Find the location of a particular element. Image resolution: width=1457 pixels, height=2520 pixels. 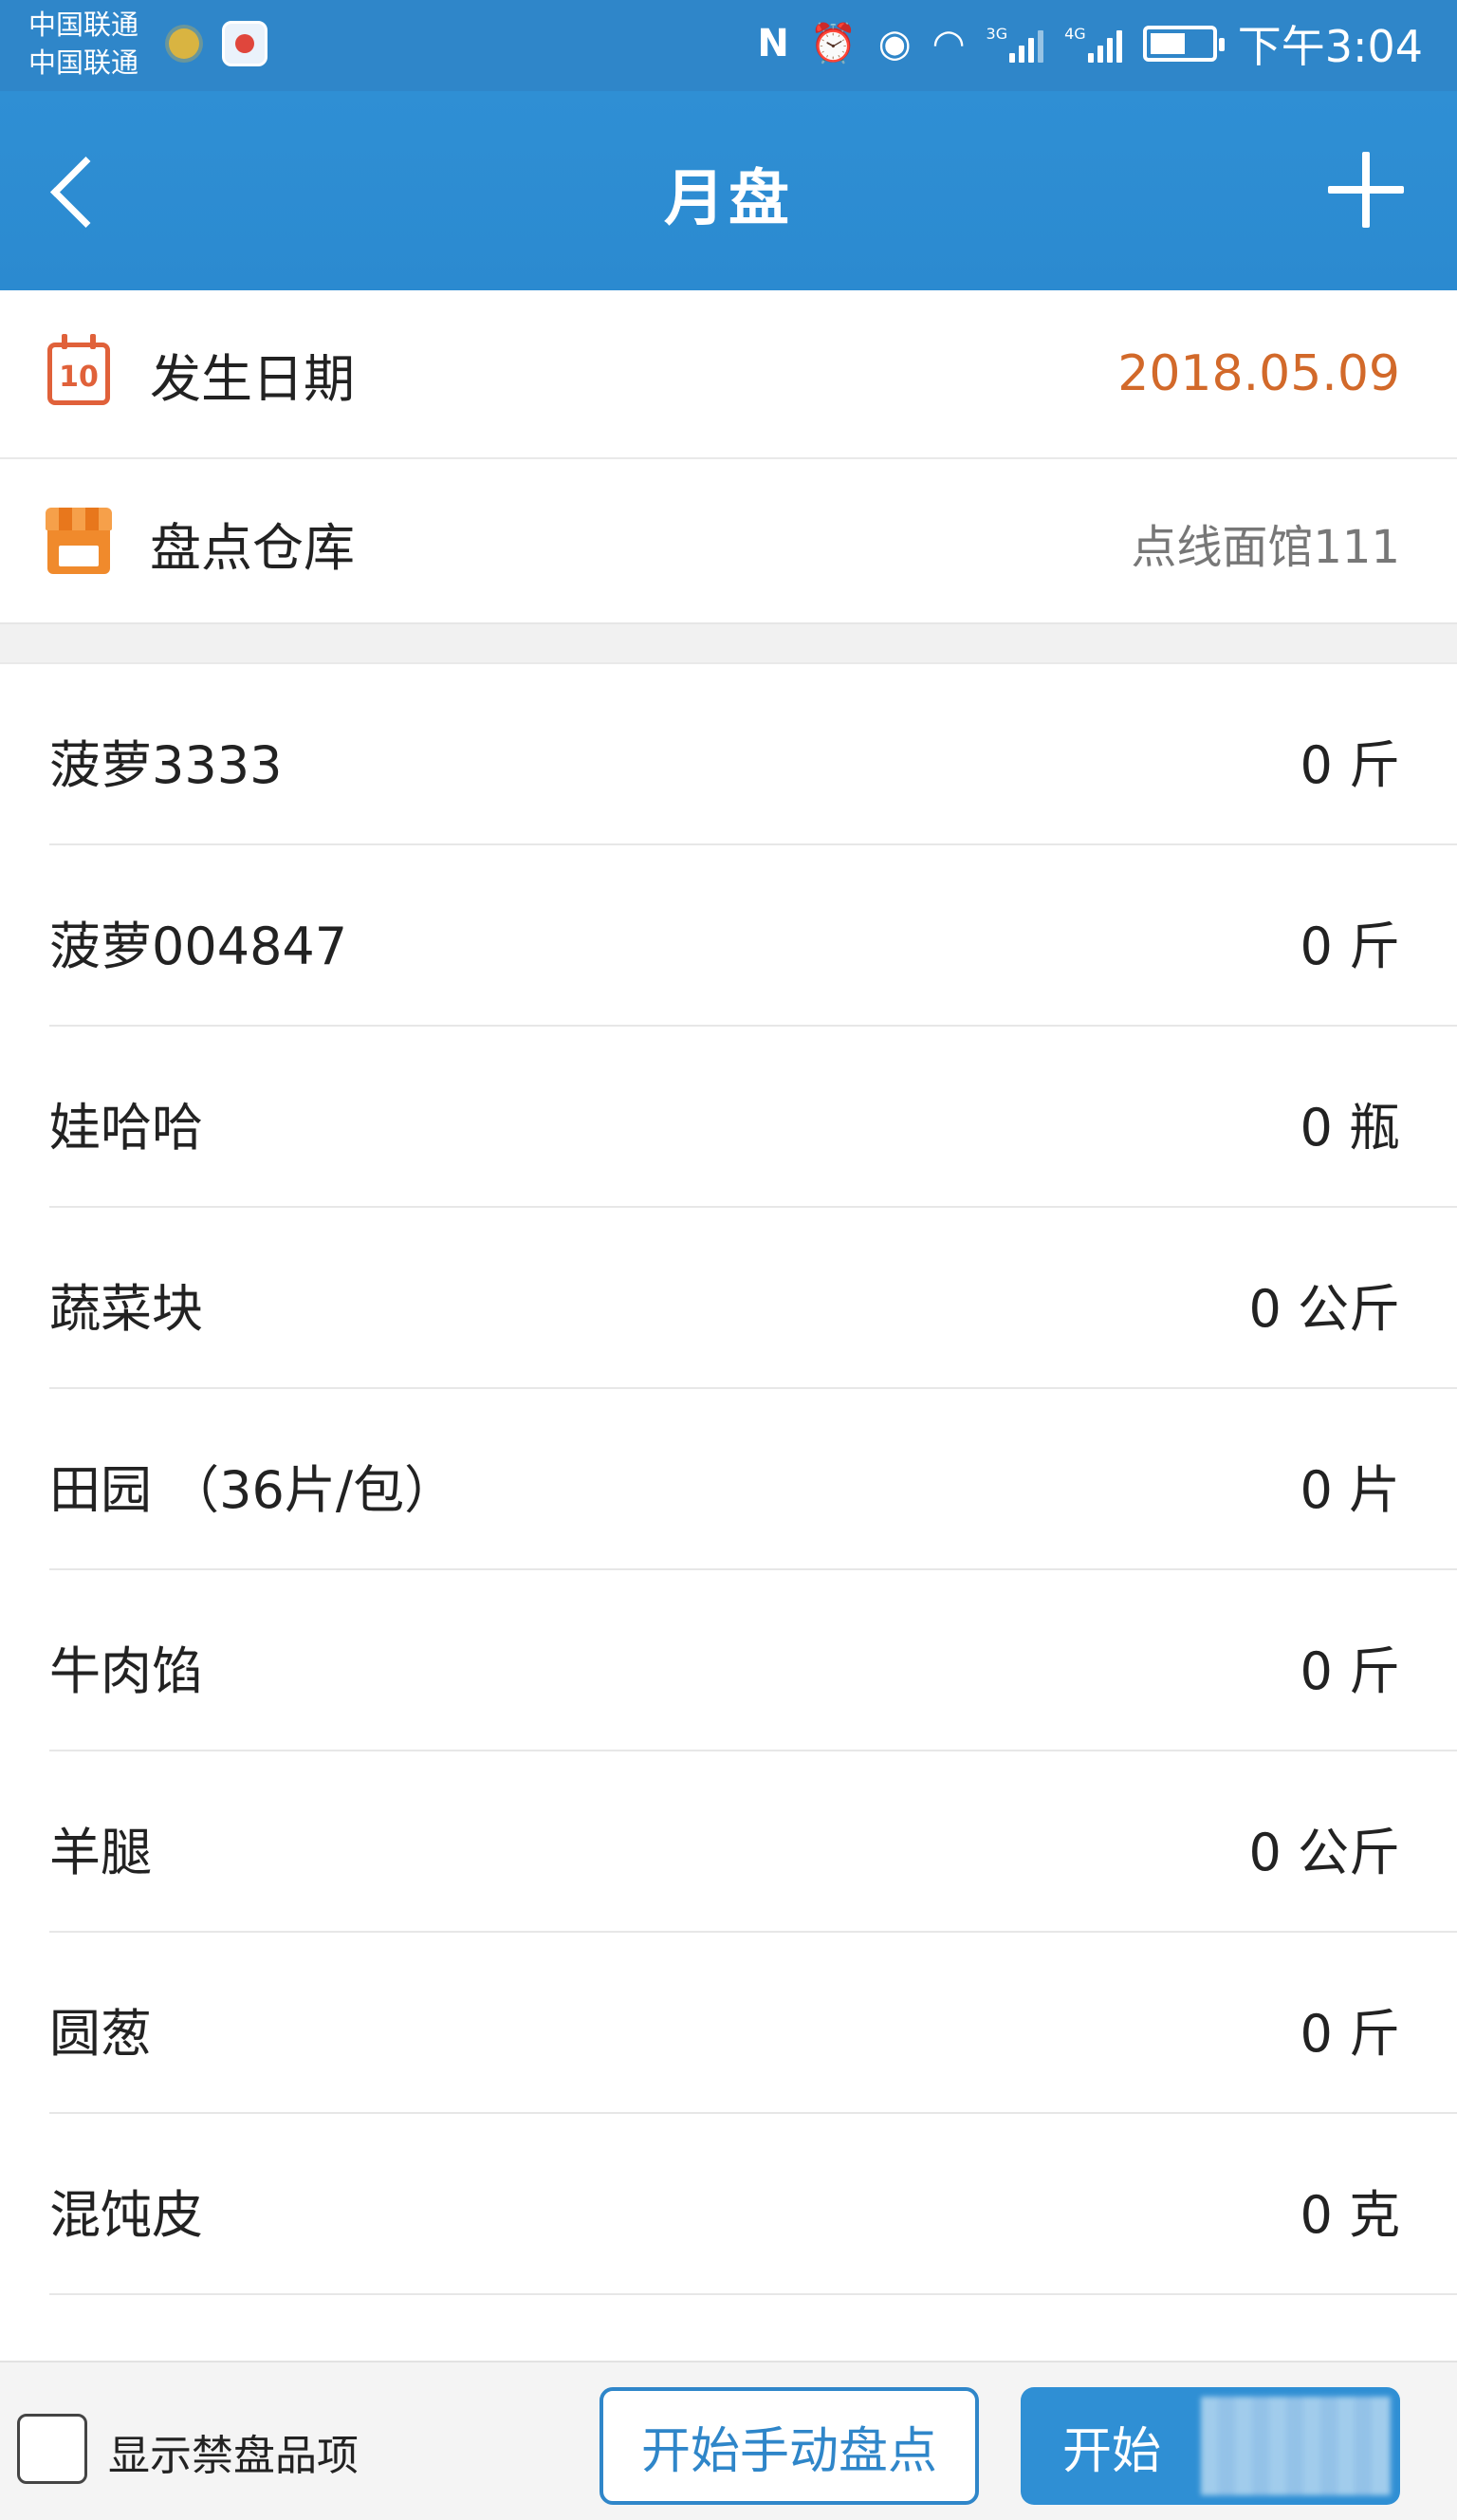

eye-comfort-icon: ◉ is located at coordinates (895, 43).